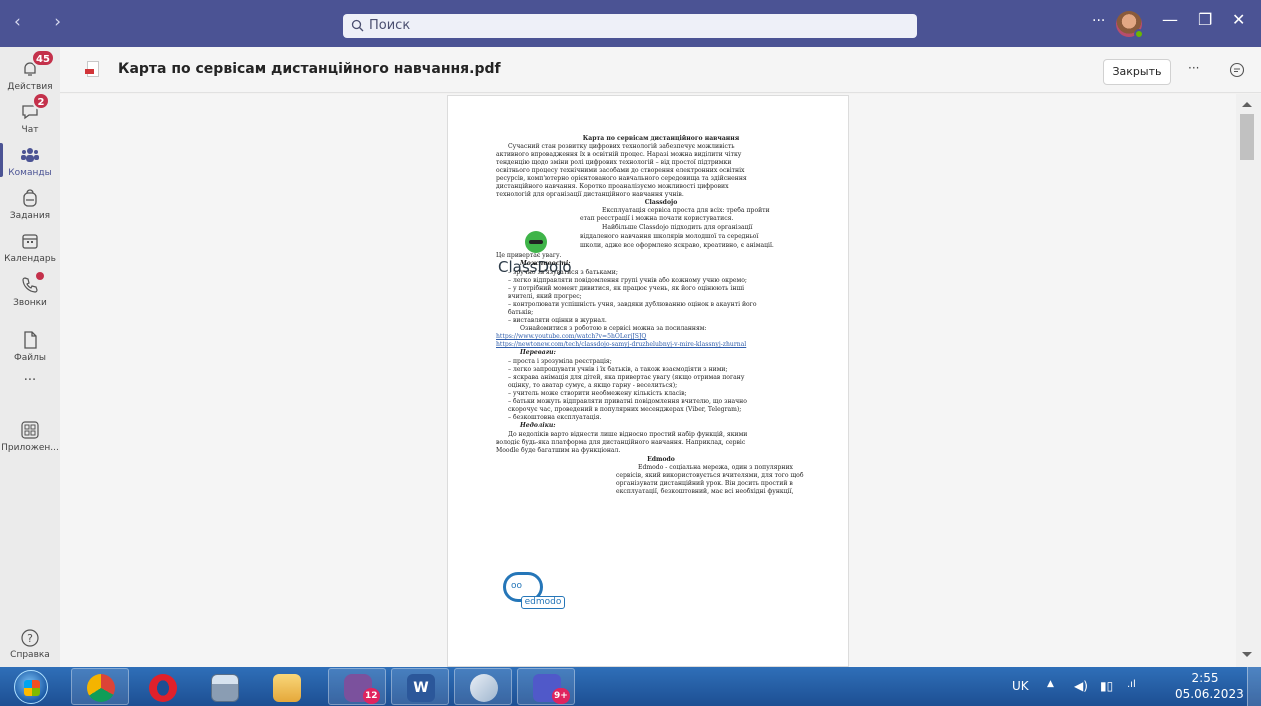 This screenshot has width=1261, height=706. I want to click on minimize-button: —, so click(1170, 19).